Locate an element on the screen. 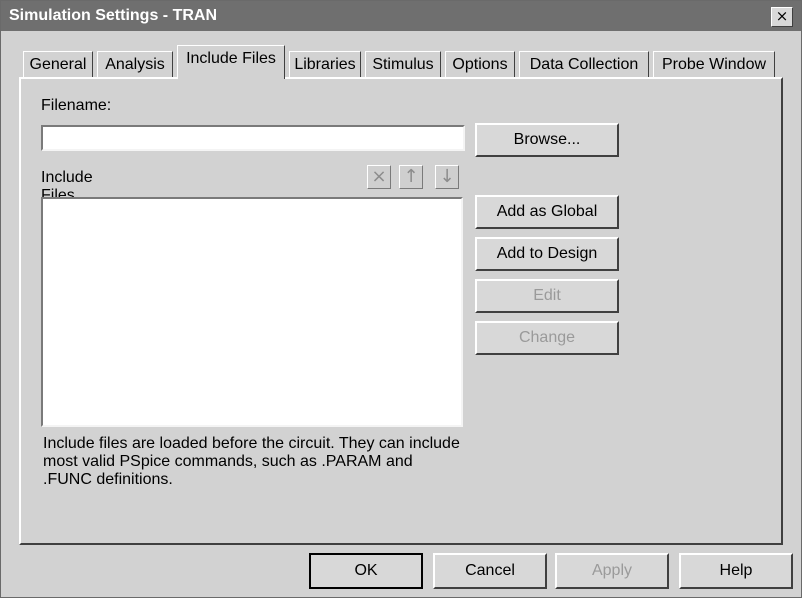  move-up-icon: ↑ is located at coordinates (411, 177).